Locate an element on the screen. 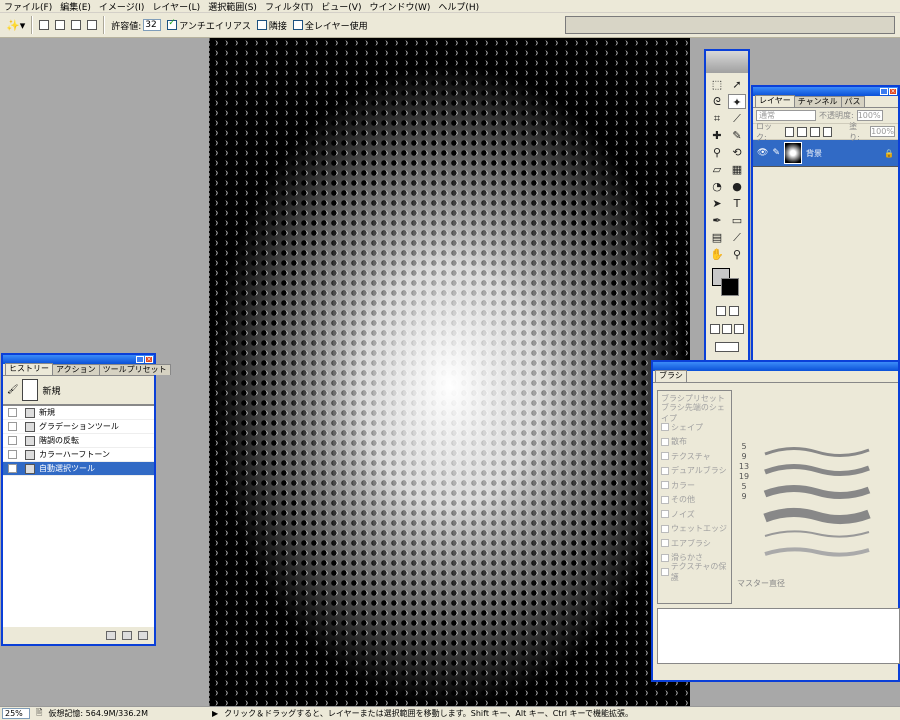 The image size is (900, 720). add-selection-icon is located at coordinates (60, 25).